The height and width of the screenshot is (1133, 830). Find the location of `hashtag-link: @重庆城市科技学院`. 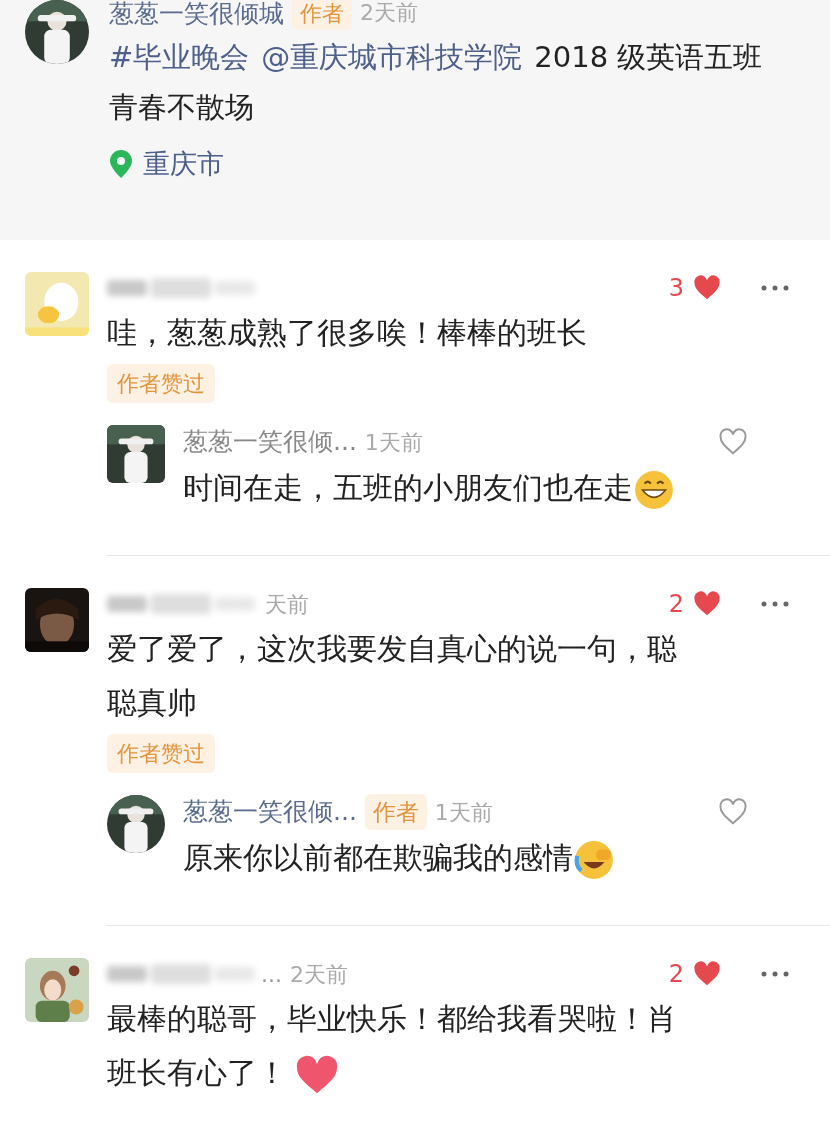

hashtag-link: @重庆城市科技学院 is located at coordinates (392, 57).